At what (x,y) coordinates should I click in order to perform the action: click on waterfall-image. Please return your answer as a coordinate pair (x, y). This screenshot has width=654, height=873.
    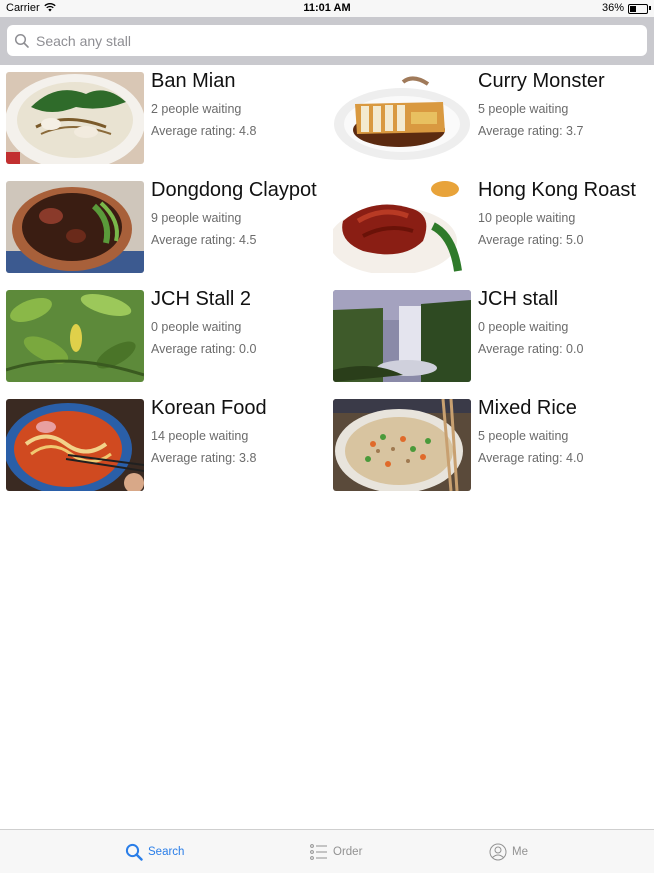
    Looking at the image, I should click on (402, 336).